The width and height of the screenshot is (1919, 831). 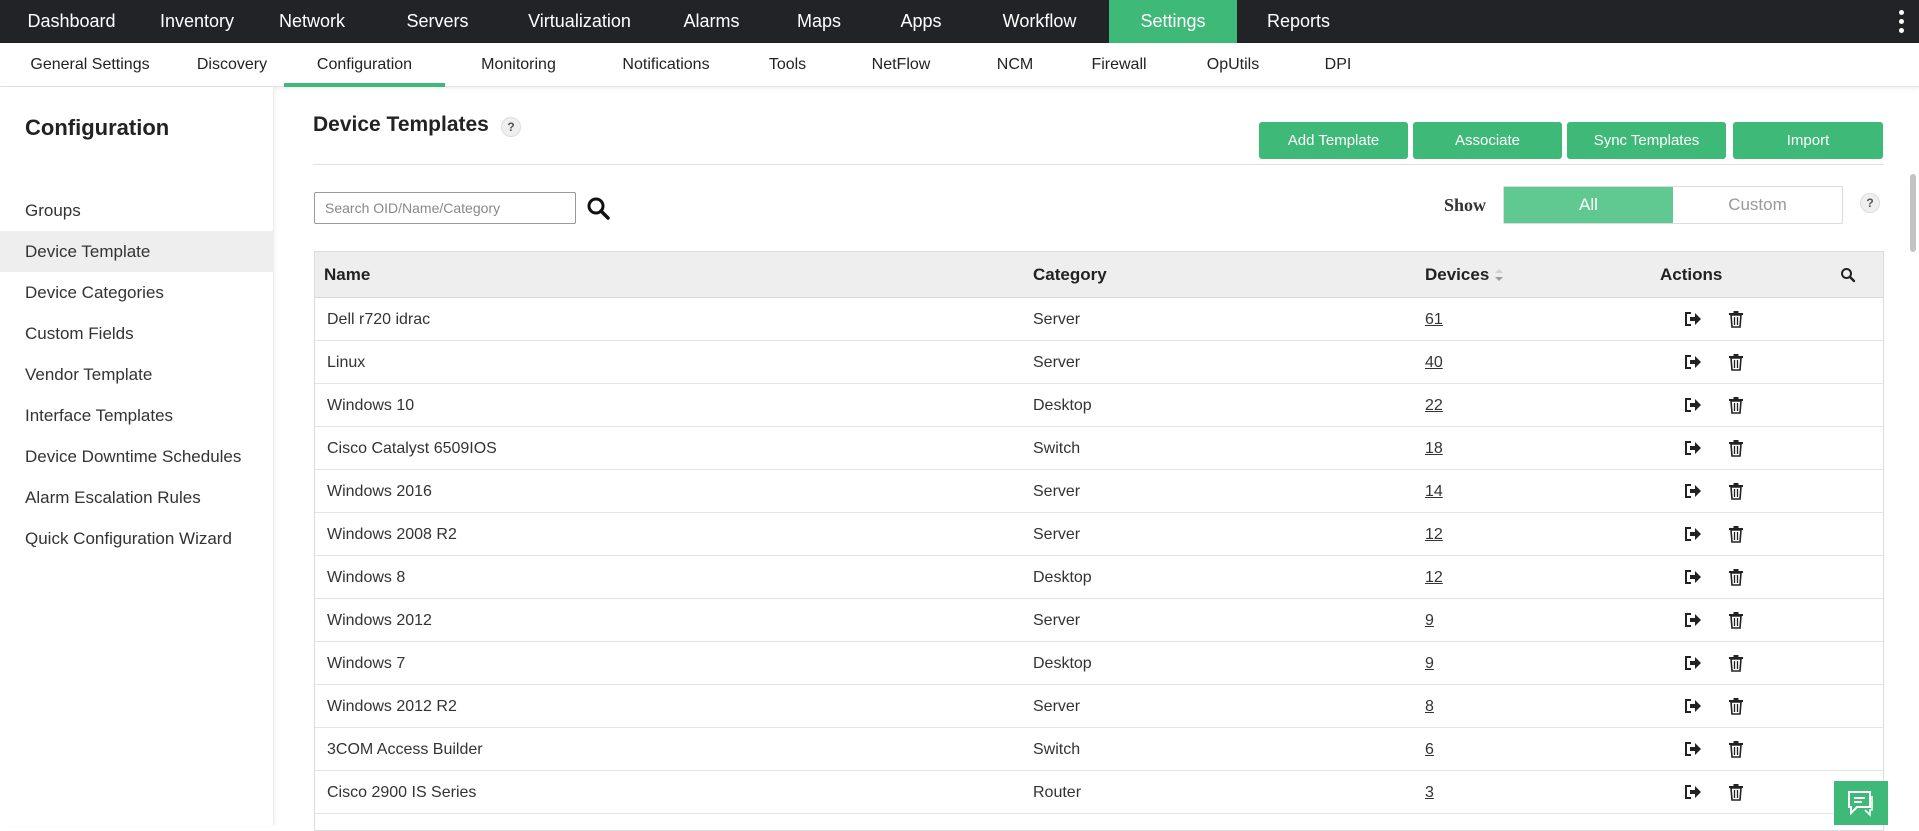 I want to click on sub-nav-tab-discovery: Discovery, so click(x=232, y=65).